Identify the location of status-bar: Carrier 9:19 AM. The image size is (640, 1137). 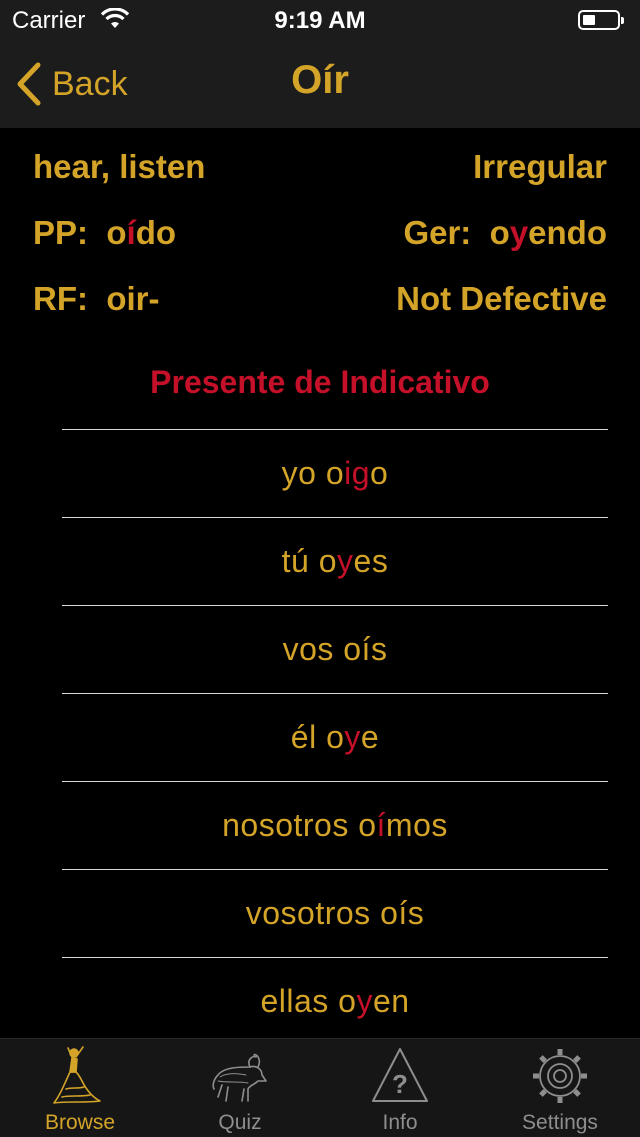
(320, 20).